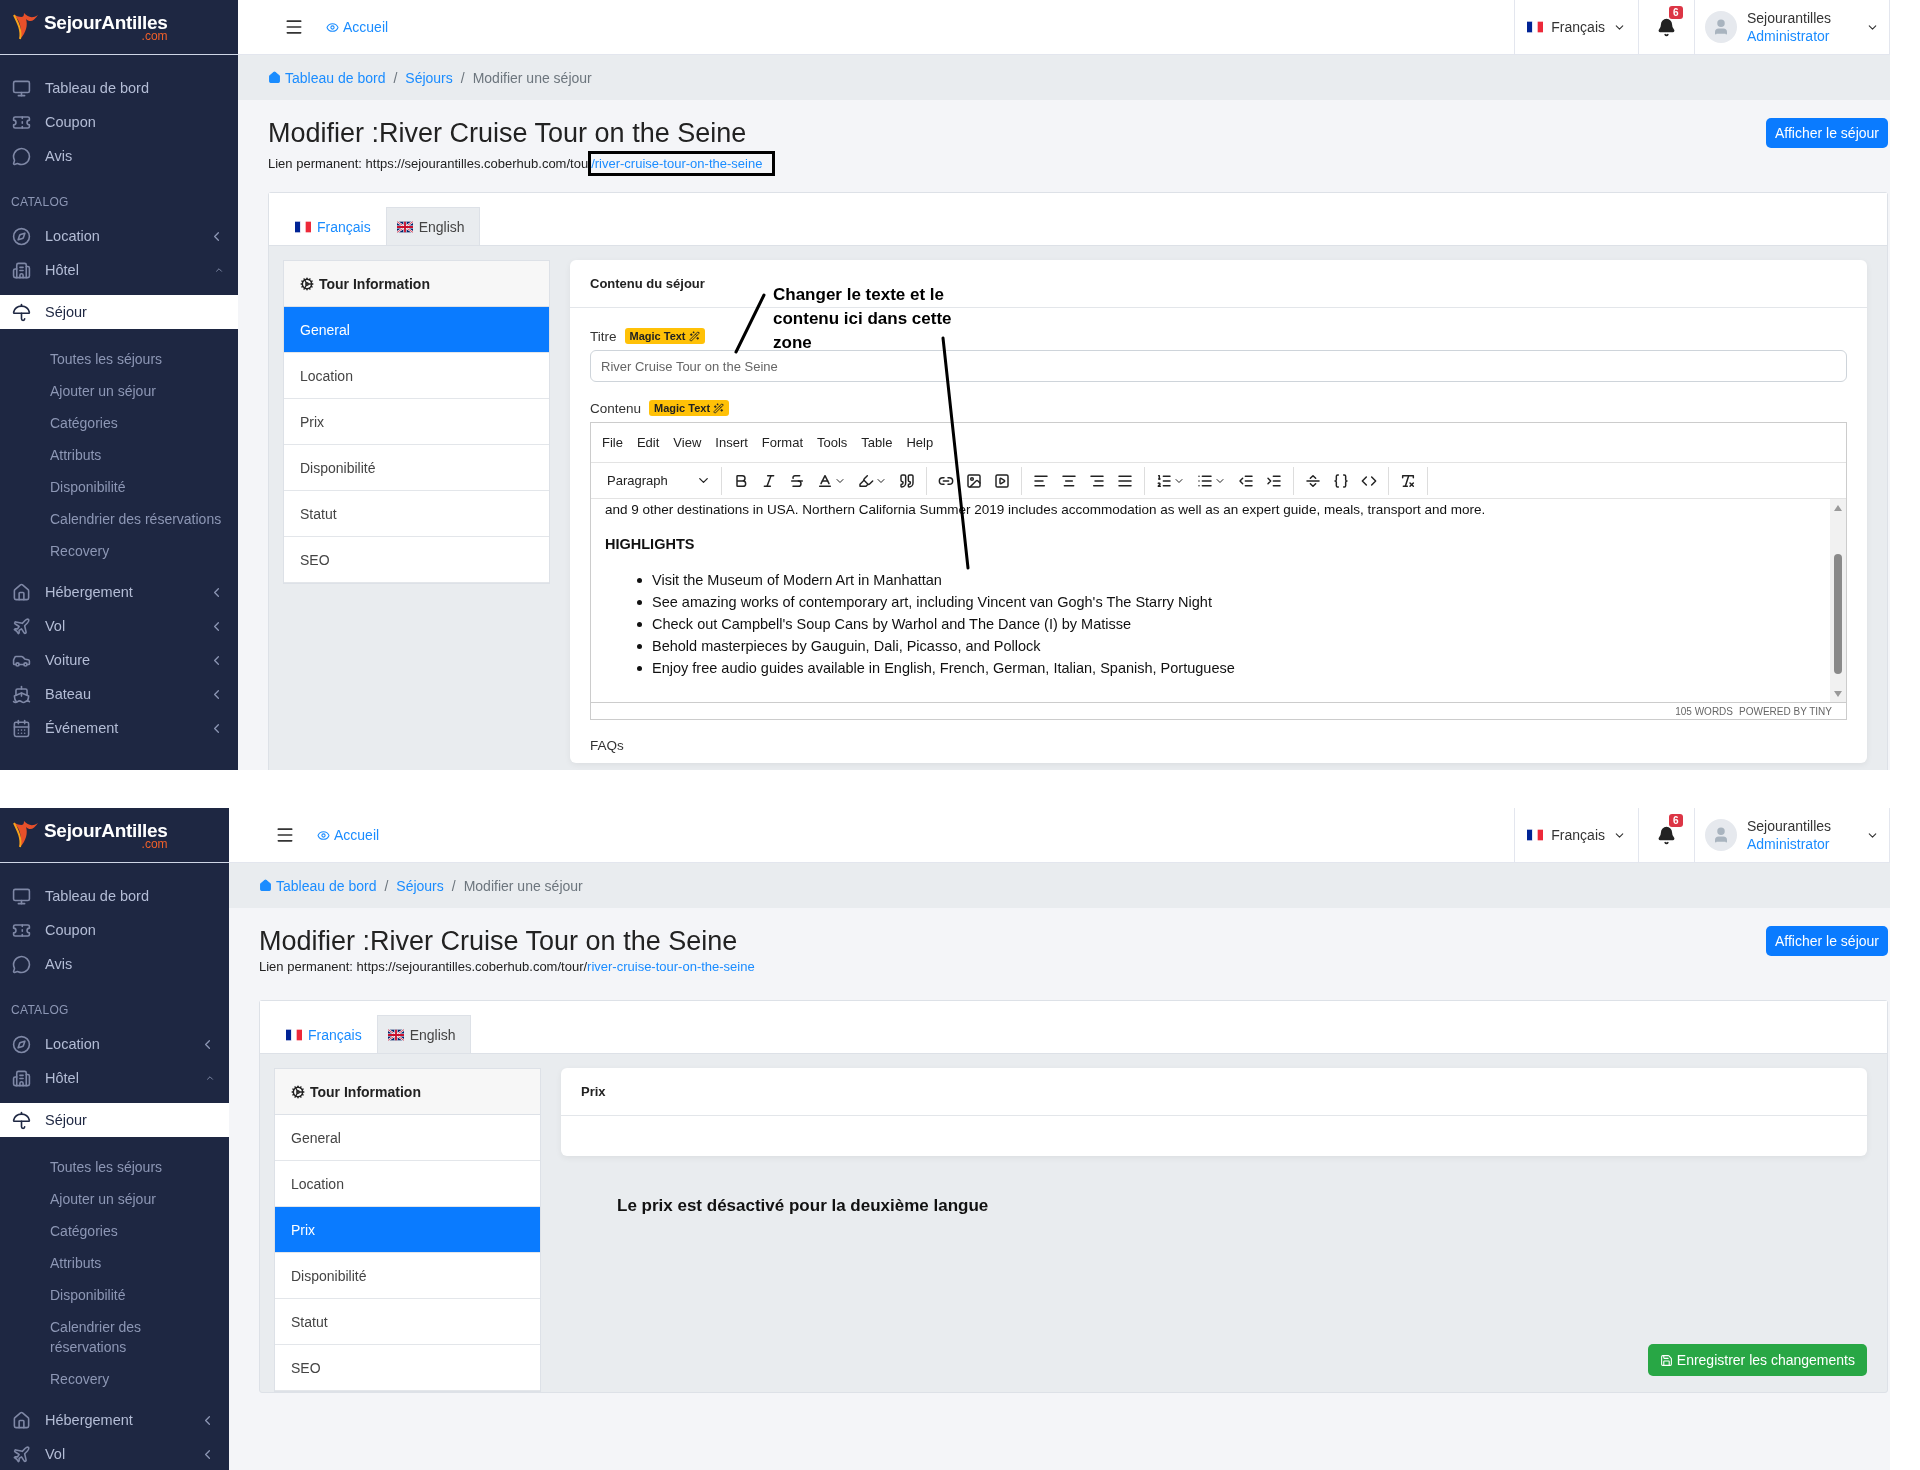  What do you see at coordinates (656, 480) in the screenshot?
I see `block-format-select: Paragraph` at bounding box center [656, 480].